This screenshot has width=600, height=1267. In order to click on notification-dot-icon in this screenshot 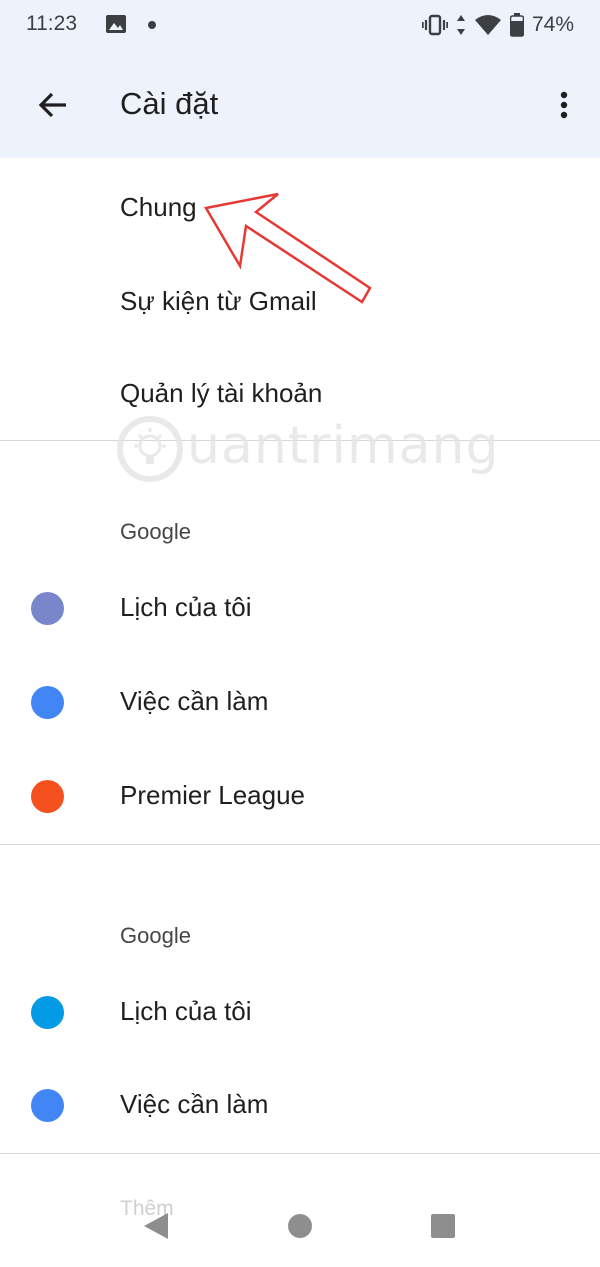, I will do `click(152, 25)`.